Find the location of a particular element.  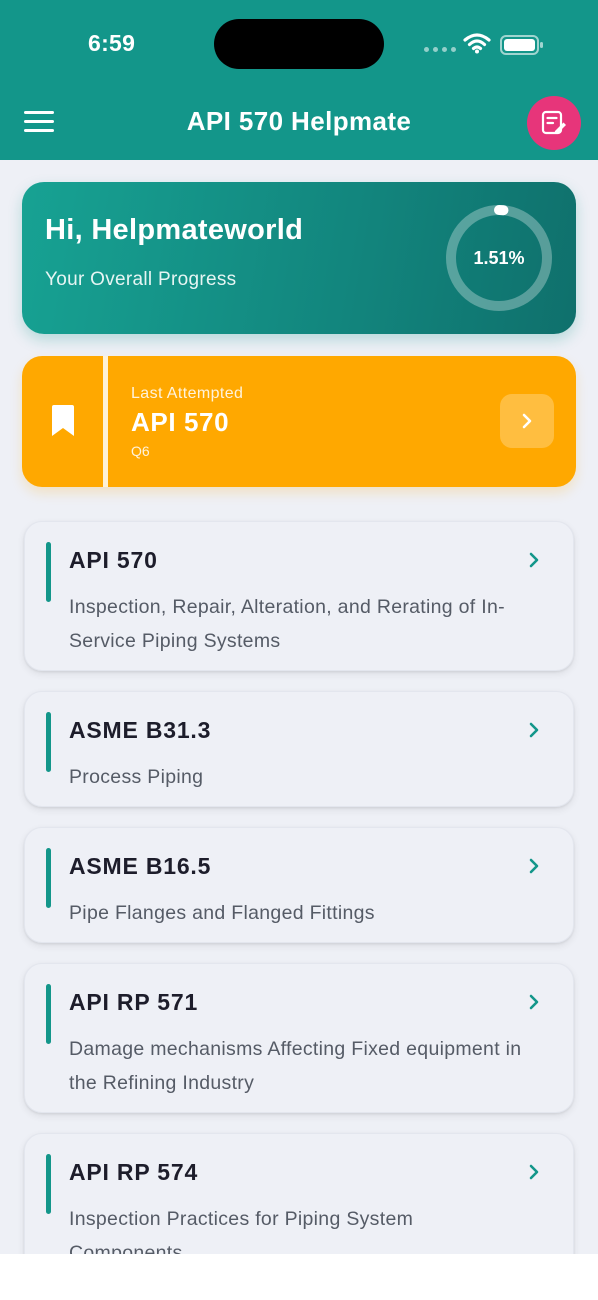

book-description: Pipe Flanges and Flanged Fittings is located at coordinates (222, 913).